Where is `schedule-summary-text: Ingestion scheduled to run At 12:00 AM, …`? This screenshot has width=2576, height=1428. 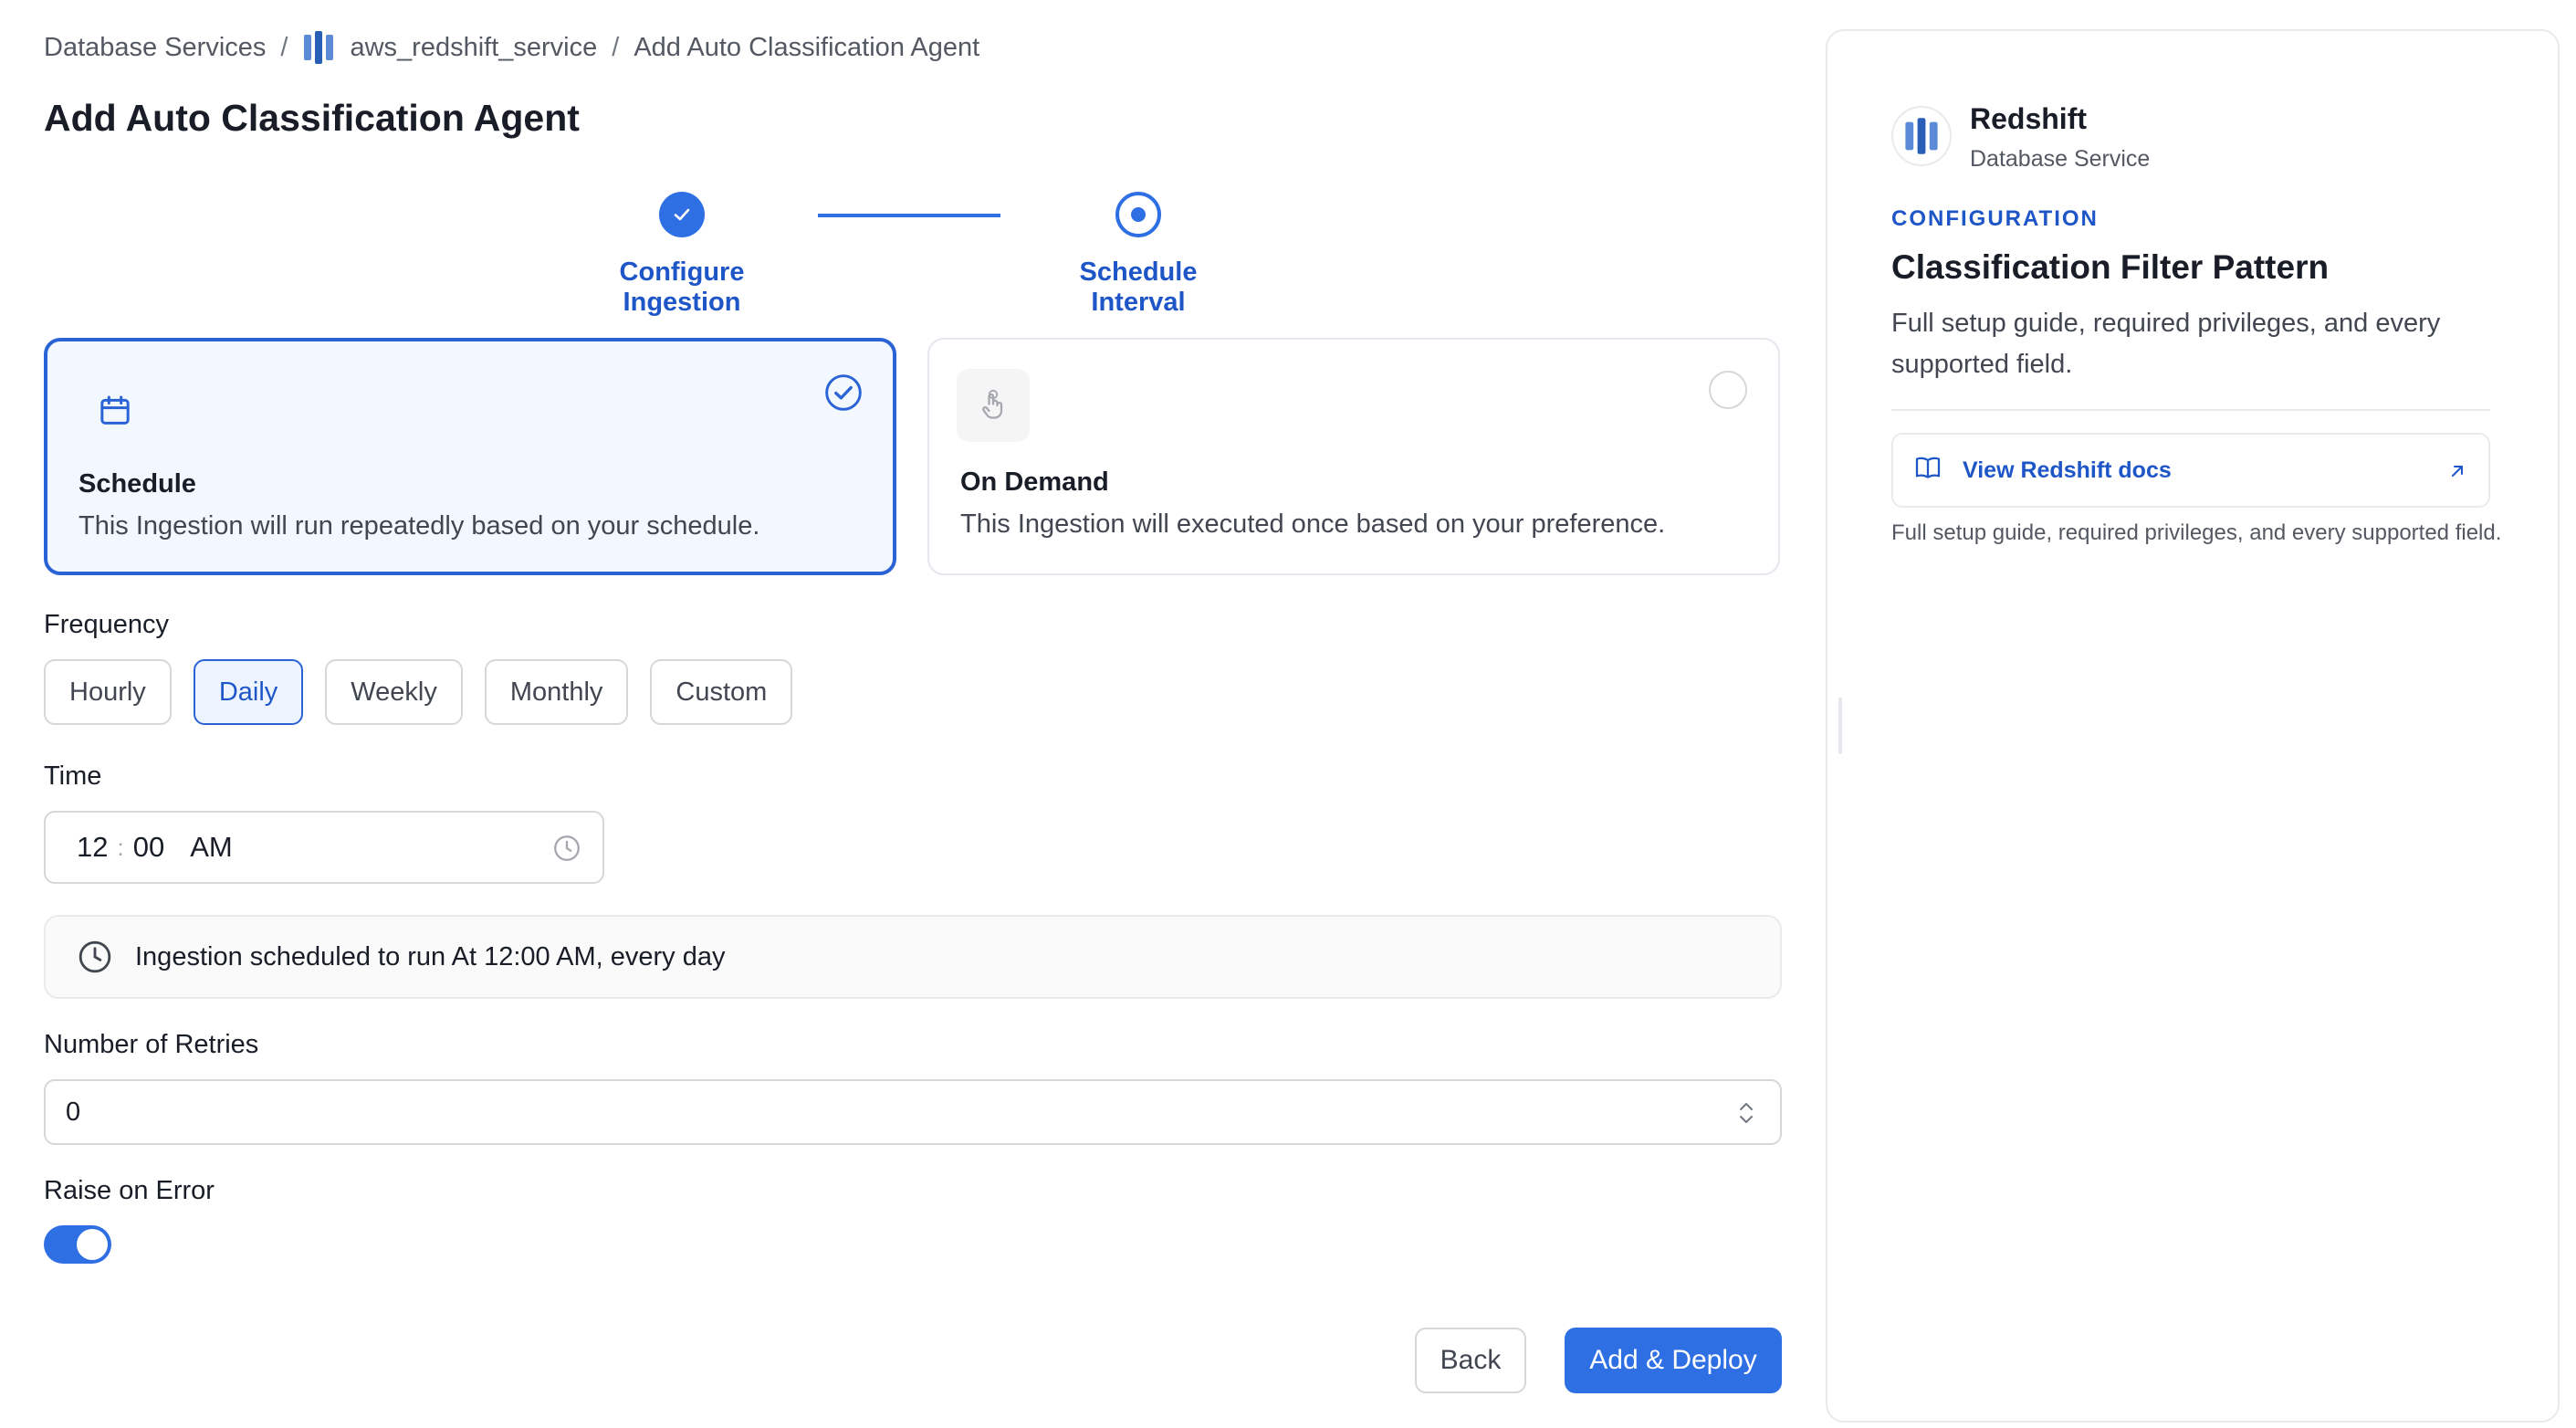 schedule-summary-text: Ingestion scheduled to run At 12:00 AM, … is located at coordinates (430, 956).